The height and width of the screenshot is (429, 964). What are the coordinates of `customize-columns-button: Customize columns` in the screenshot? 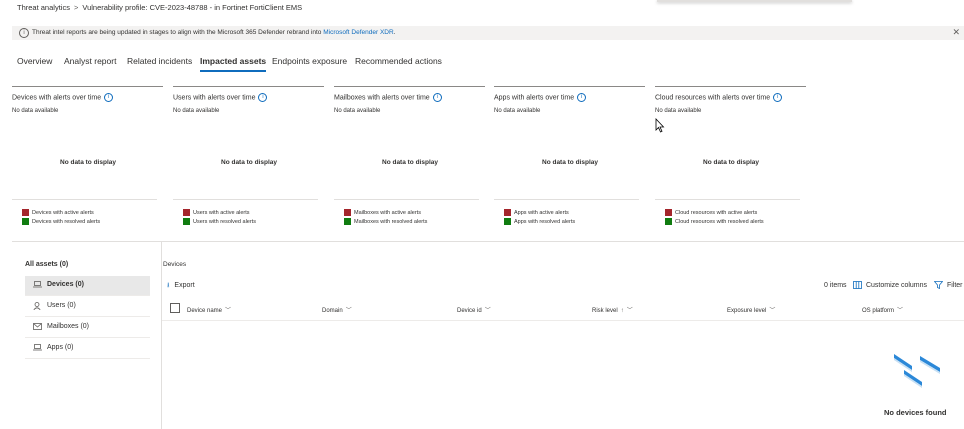 It's located at (890, 285).